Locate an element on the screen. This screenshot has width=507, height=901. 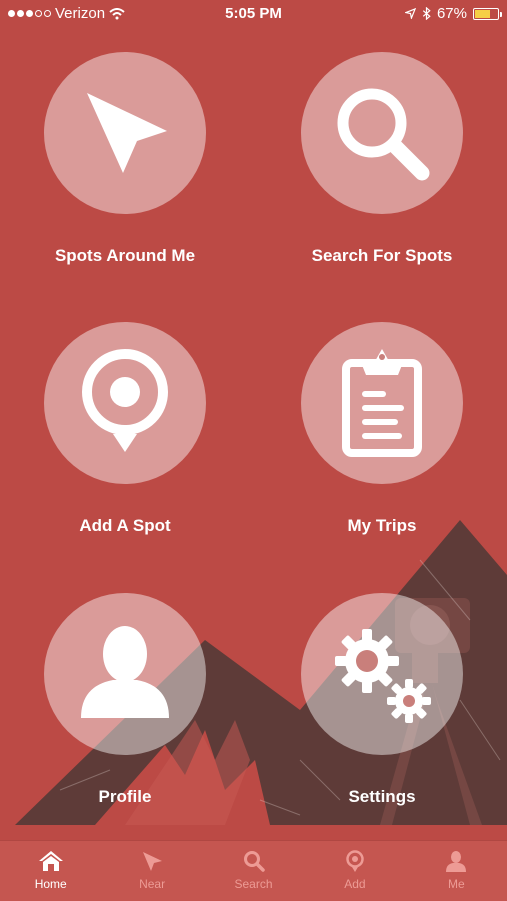
clipboard-icon is located at coordinates (382, 403).